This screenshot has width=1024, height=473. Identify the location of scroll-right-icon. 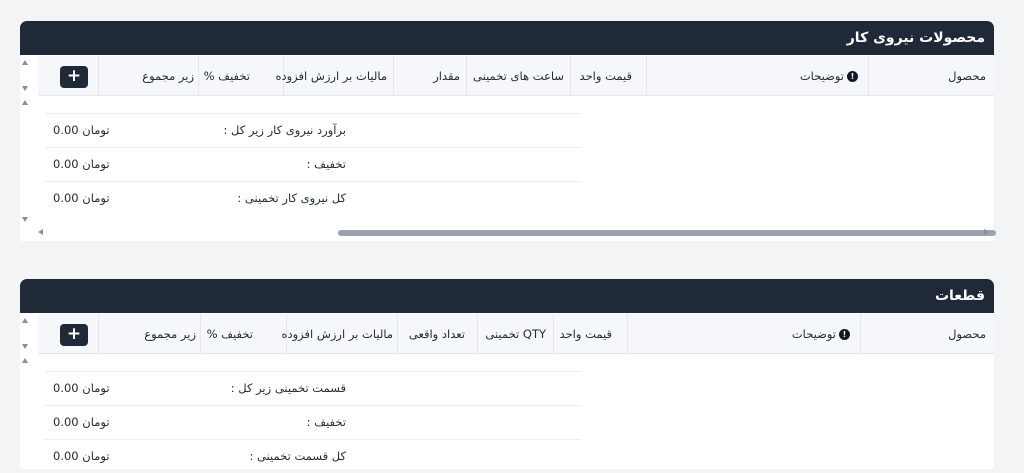
(986, 232).